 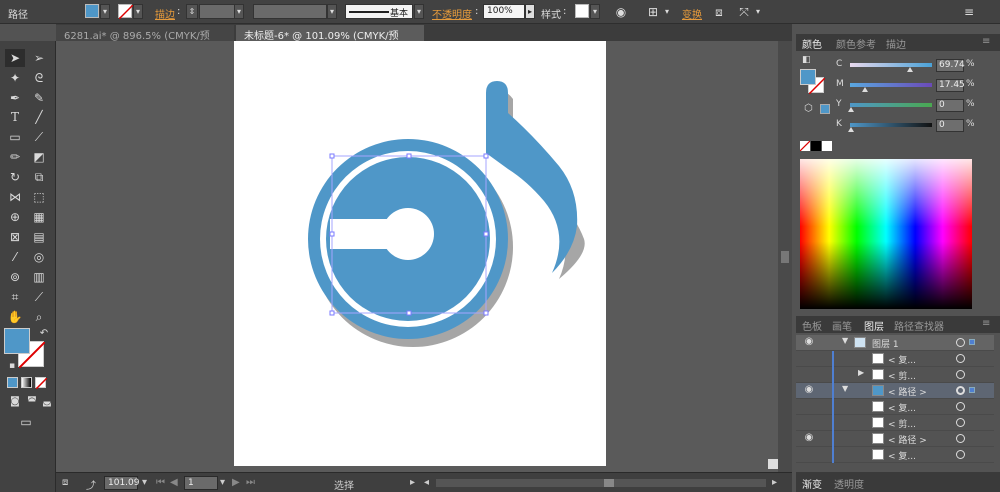 What do you see at coordinates (39, 137) in the screenshot?
I see `paintbrush-tool-icon: ⟋` at bounding box center [39, 137].